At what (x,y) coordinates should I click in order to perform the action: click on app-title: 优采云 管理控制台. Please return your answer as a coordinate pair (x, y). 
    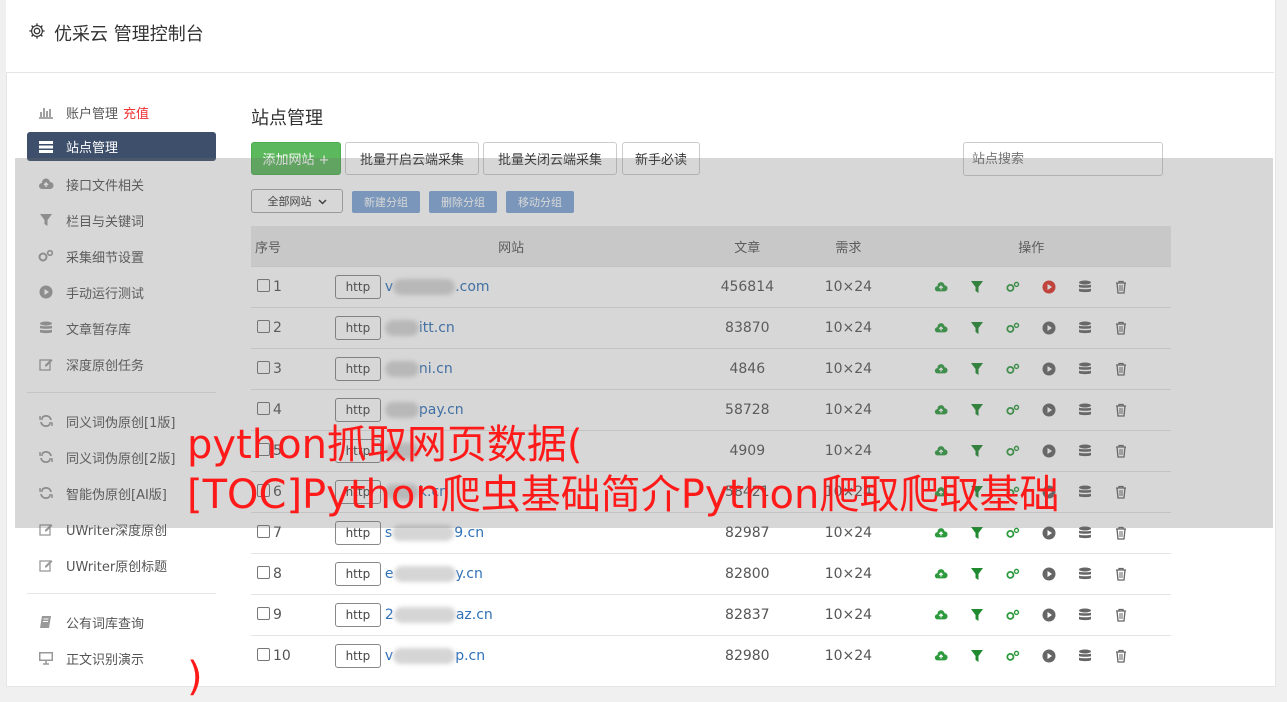
    Looking at the image, I should click on (129, 34).